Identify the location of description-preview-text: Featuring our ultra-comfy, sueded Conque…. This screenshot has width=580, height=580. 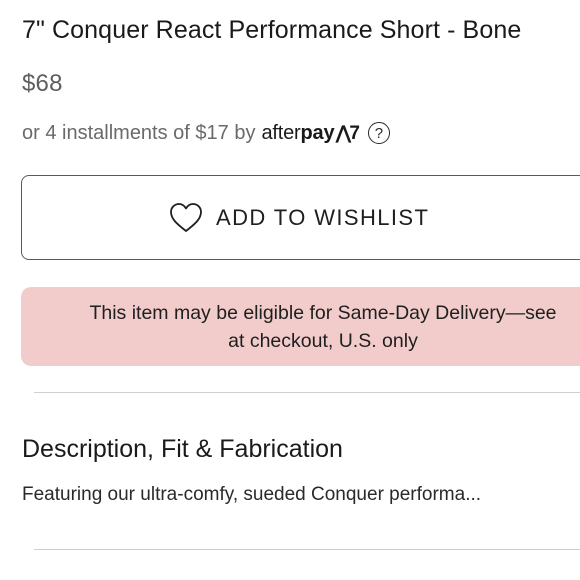
(252, 494).